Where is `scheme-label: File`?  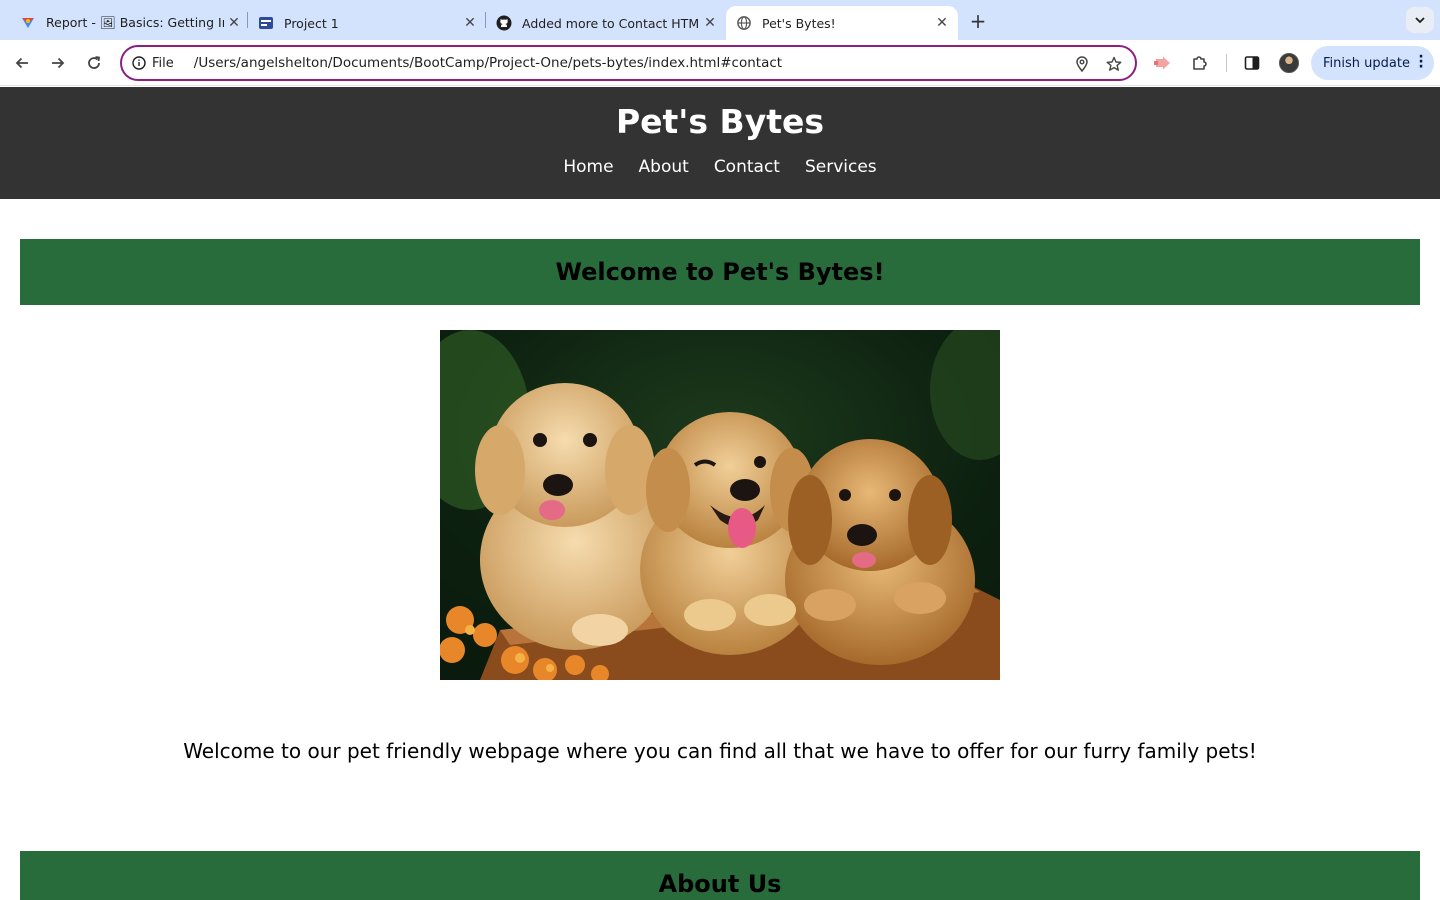
scheme-label: File is located at coordinates (163, 63).